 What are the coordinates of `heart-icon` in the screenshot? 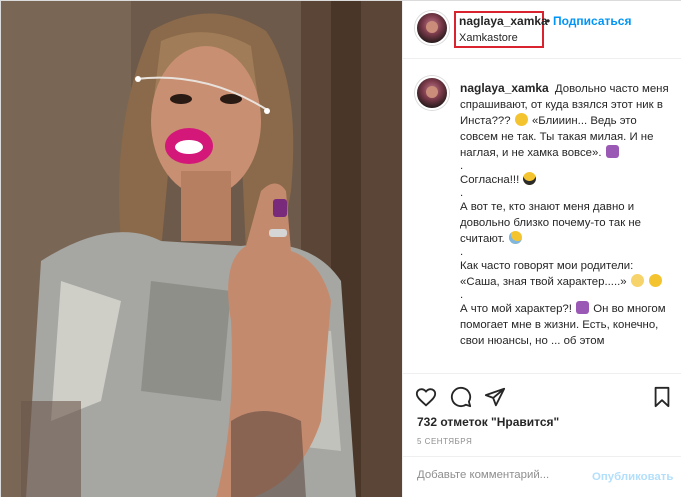 It's located at (426, 397).